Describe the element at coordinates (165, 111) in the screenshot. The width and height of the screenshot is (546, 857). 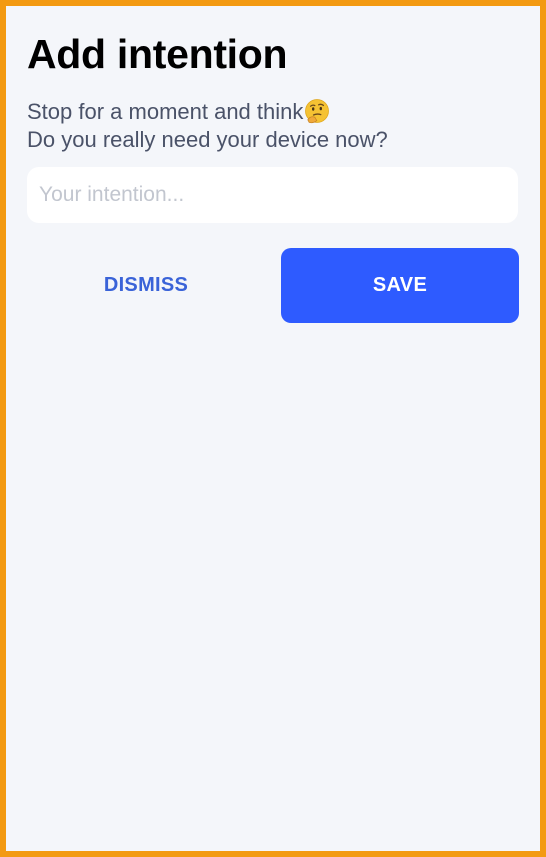
I see `subtitle-line-1-text: Stop for a moment and think` at that location.